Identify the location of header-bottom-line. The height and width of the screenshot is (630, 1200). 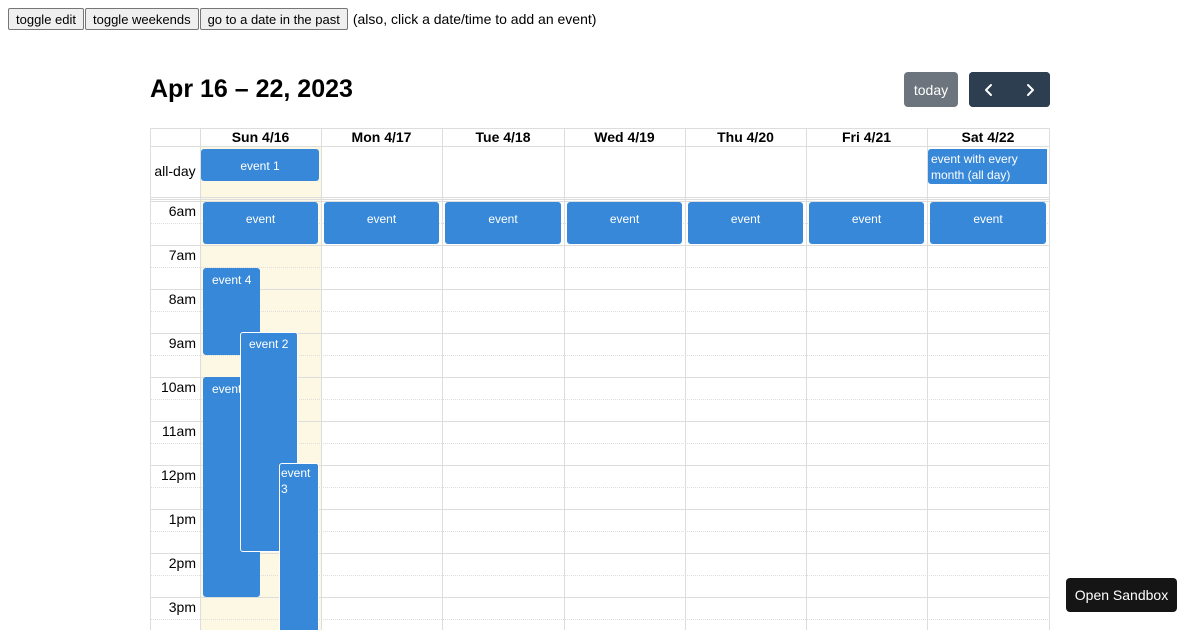
(600, 146).